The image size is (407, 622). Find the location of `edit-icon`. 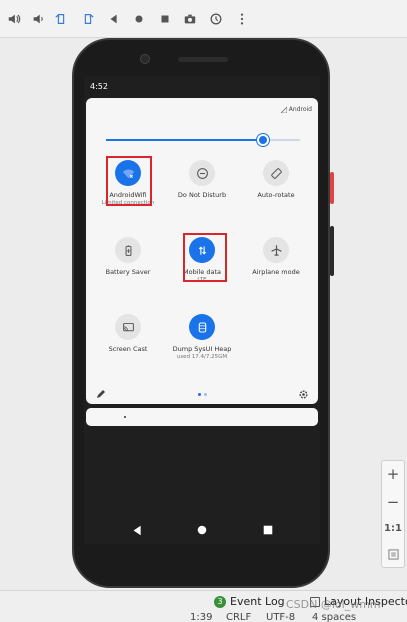

edit-icon is located at coordinates (101, 394).